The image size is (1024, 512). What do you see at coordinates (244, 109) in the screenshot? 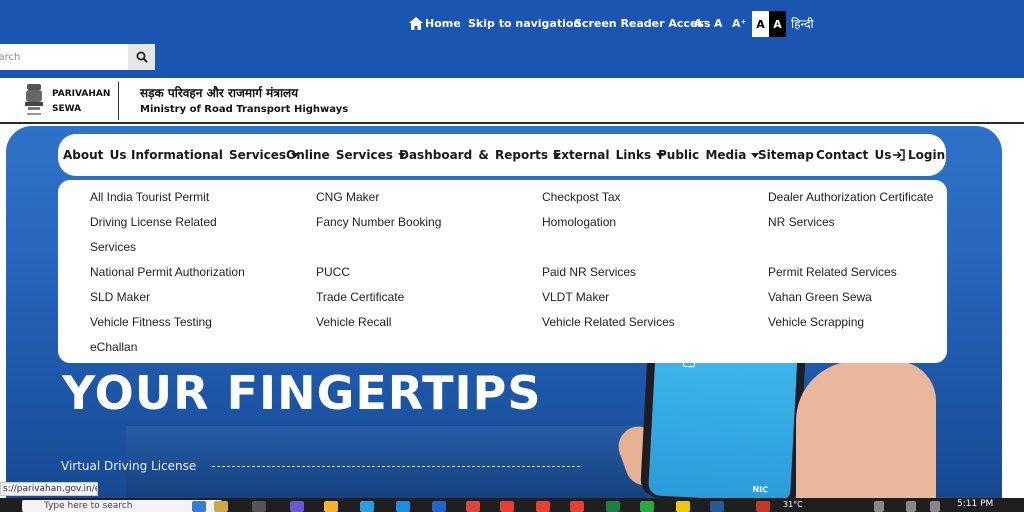
I see `ministry-name-english: Ministry of Road Transport Highways` at bounding box center [244, 109].